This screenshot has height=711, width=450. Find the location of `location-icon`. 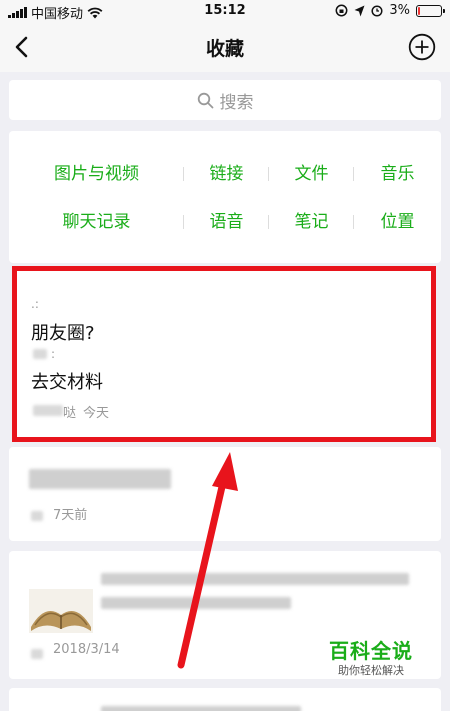

location-icon is located at coordinates (359, 10).